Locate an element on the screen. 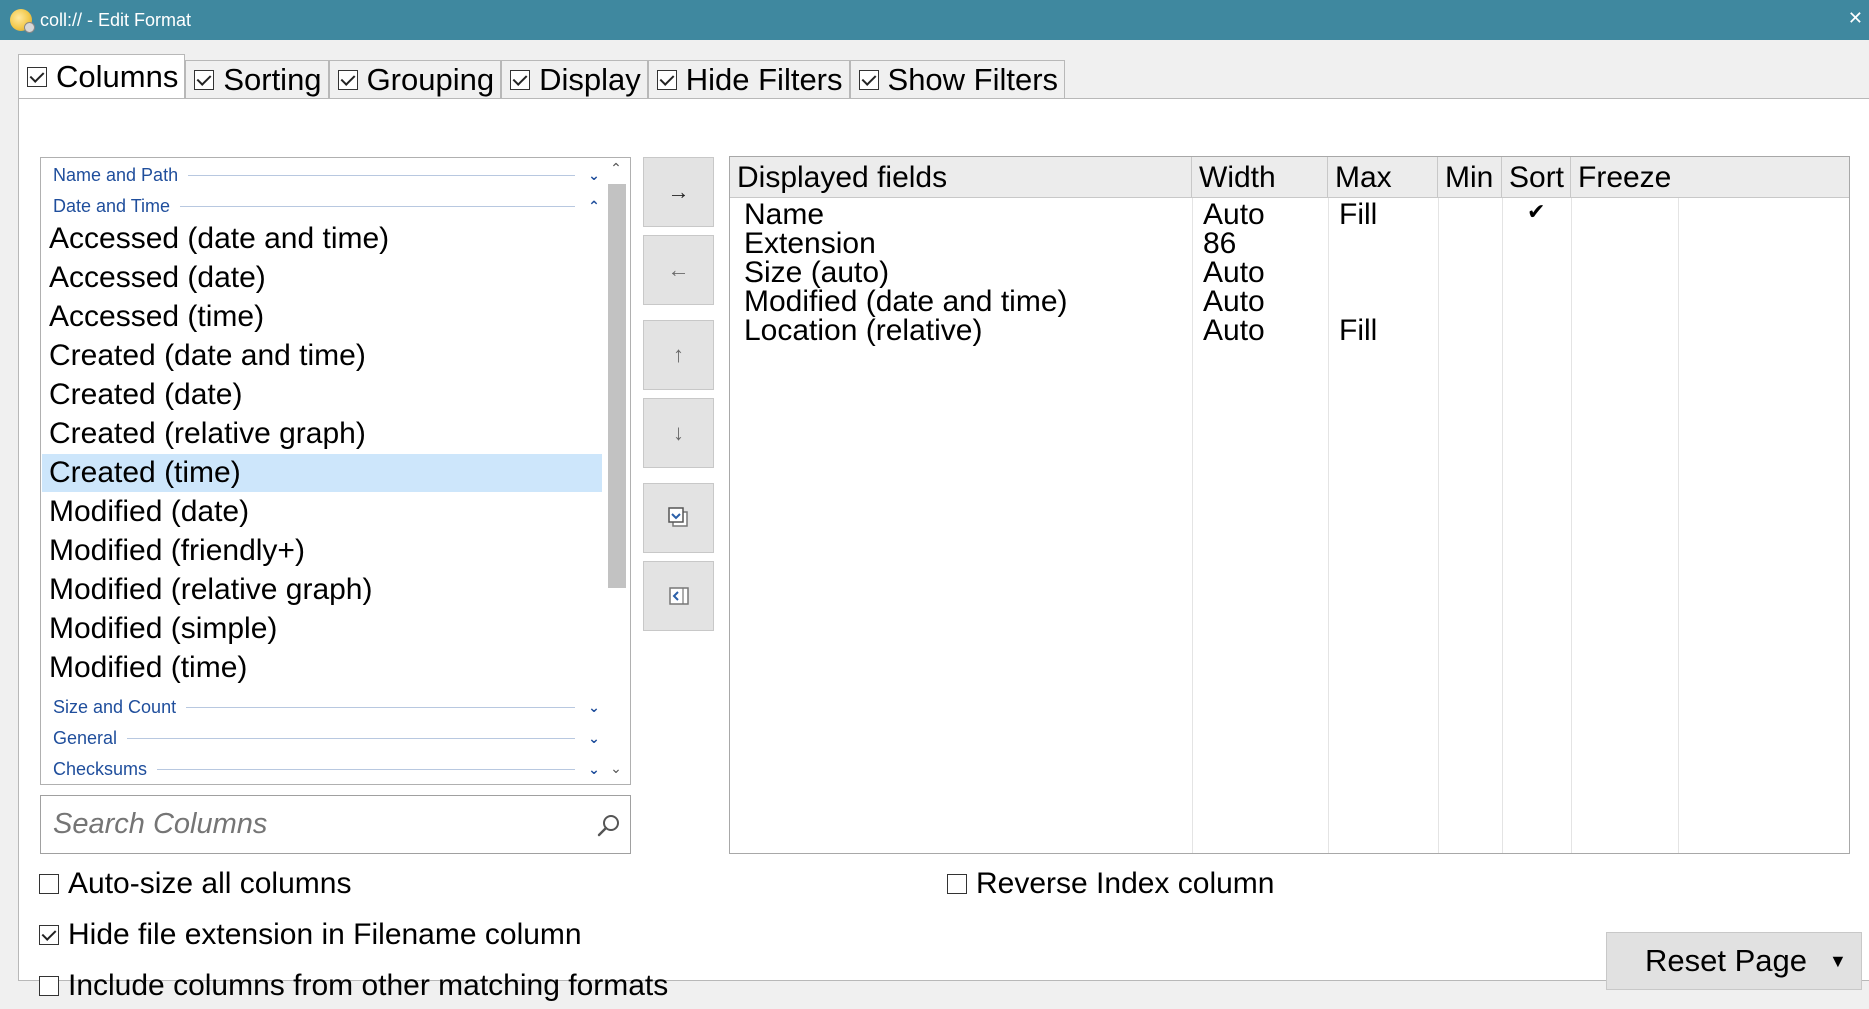  column-header-width: Width is located at coordinates (1260, 177).